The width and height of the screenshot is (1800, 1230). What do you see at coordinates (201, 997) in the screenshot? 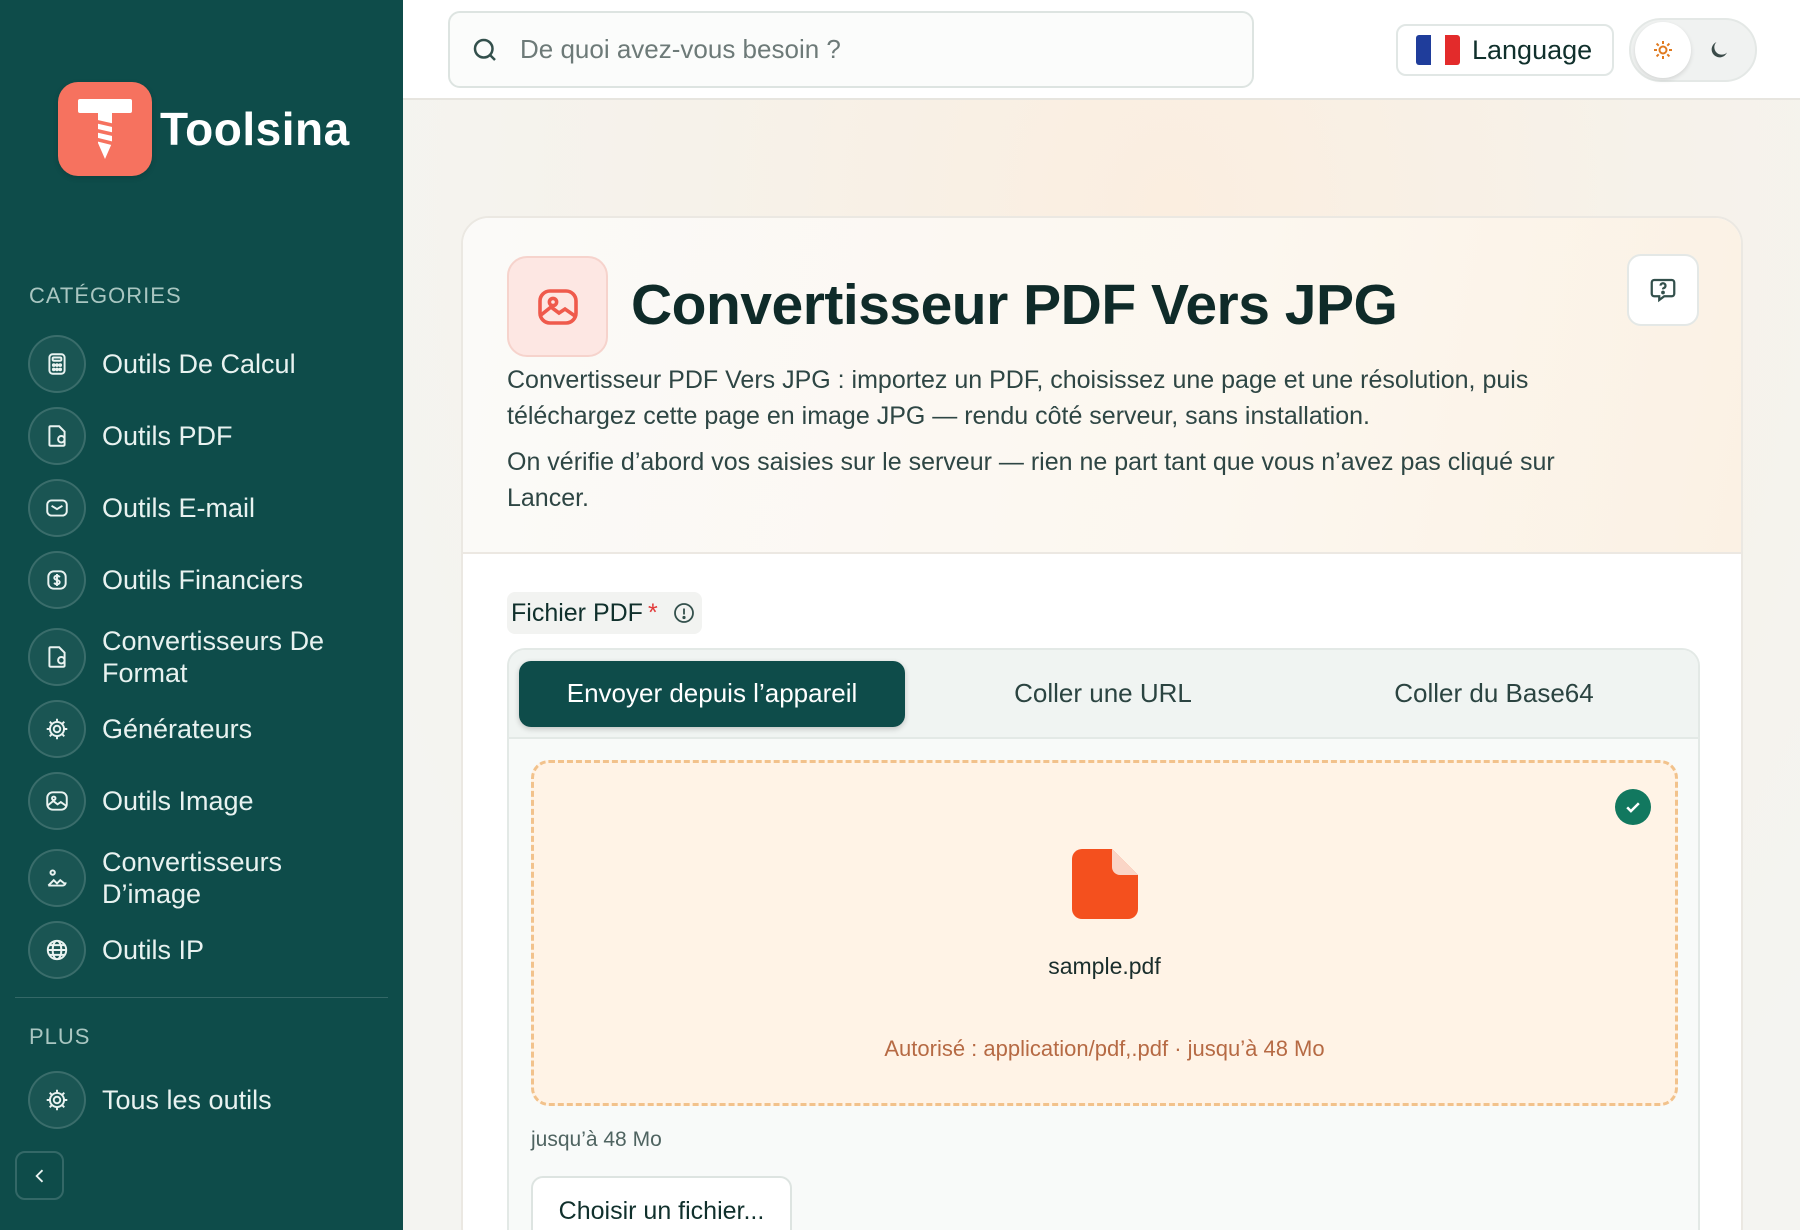
I see `sidebar-divider` at bounding box center [201, 997].